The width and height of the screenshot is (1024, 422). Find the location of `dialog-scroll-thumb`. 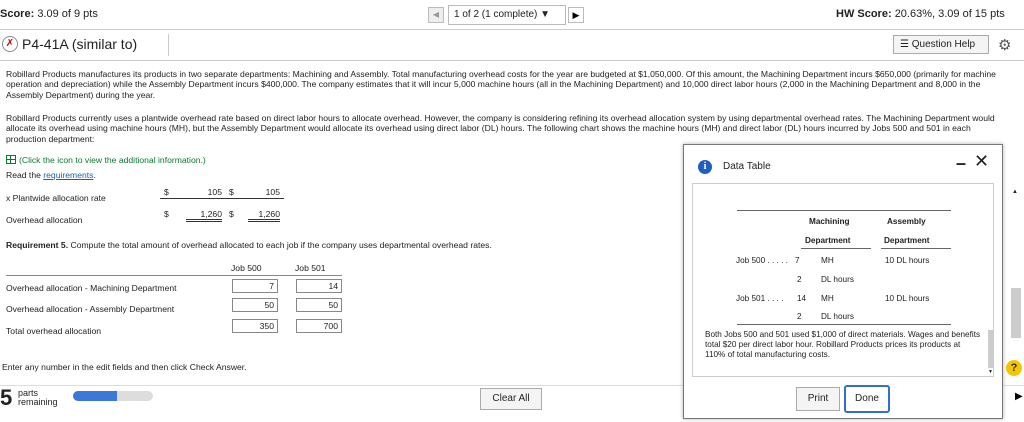

dialog-scroll-thumb is located at coordinates (991, 349).